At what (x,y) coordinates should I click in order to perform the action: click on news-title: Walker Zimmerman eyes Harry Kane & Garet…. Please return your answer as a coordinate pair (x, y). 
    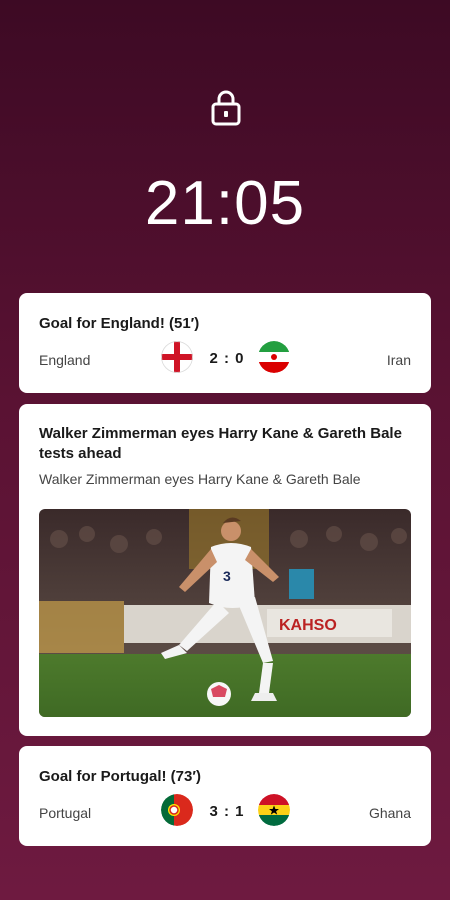
    Looking at the image, I should click on (220, 443).